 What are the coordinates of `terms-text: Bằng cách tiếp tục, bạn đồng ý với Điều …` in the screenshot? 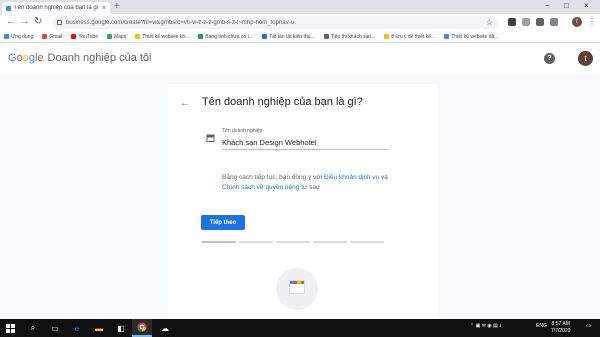 It's located at (306, 183).